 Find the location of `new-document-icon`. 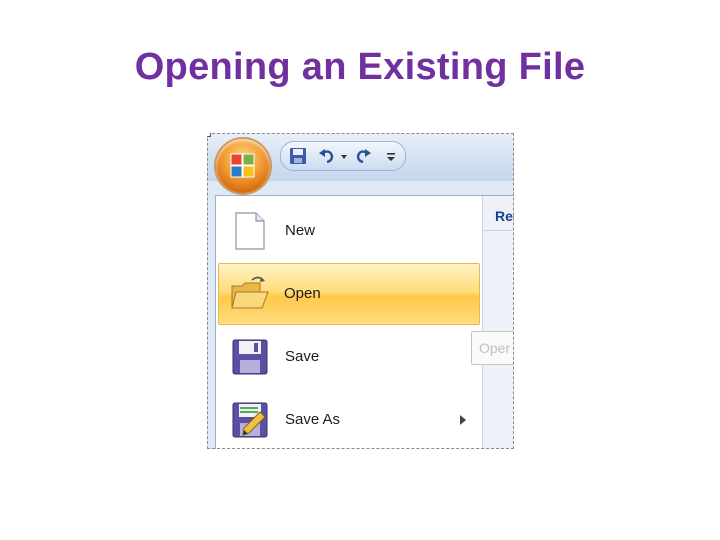

new-document-icon is located at coordinates (250, 231).